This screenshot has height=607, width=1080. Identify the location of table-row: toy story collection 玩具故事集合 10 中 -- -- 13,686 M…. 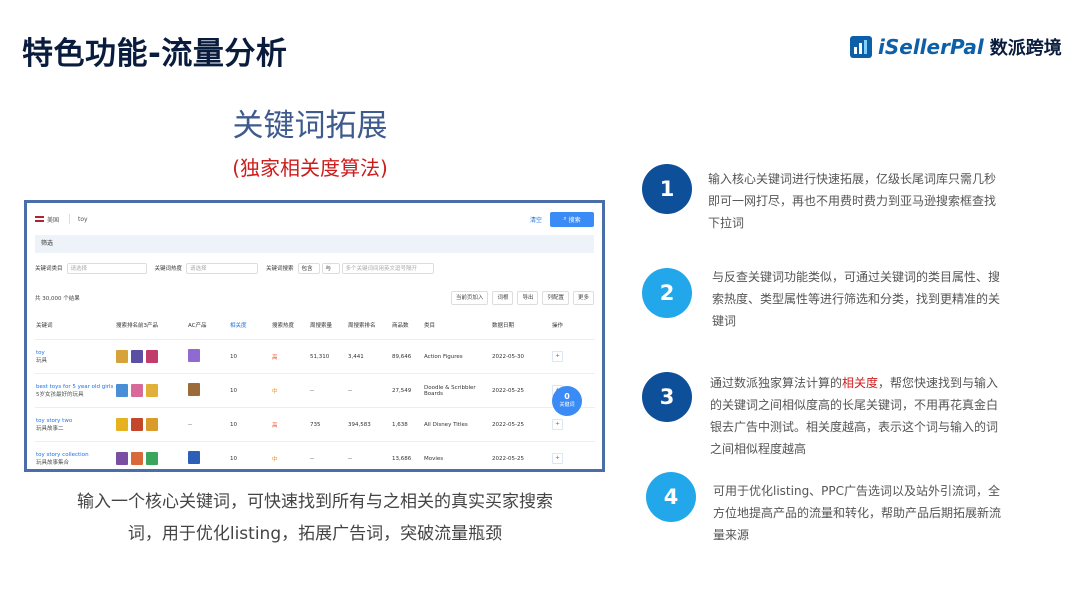
(315, 455).